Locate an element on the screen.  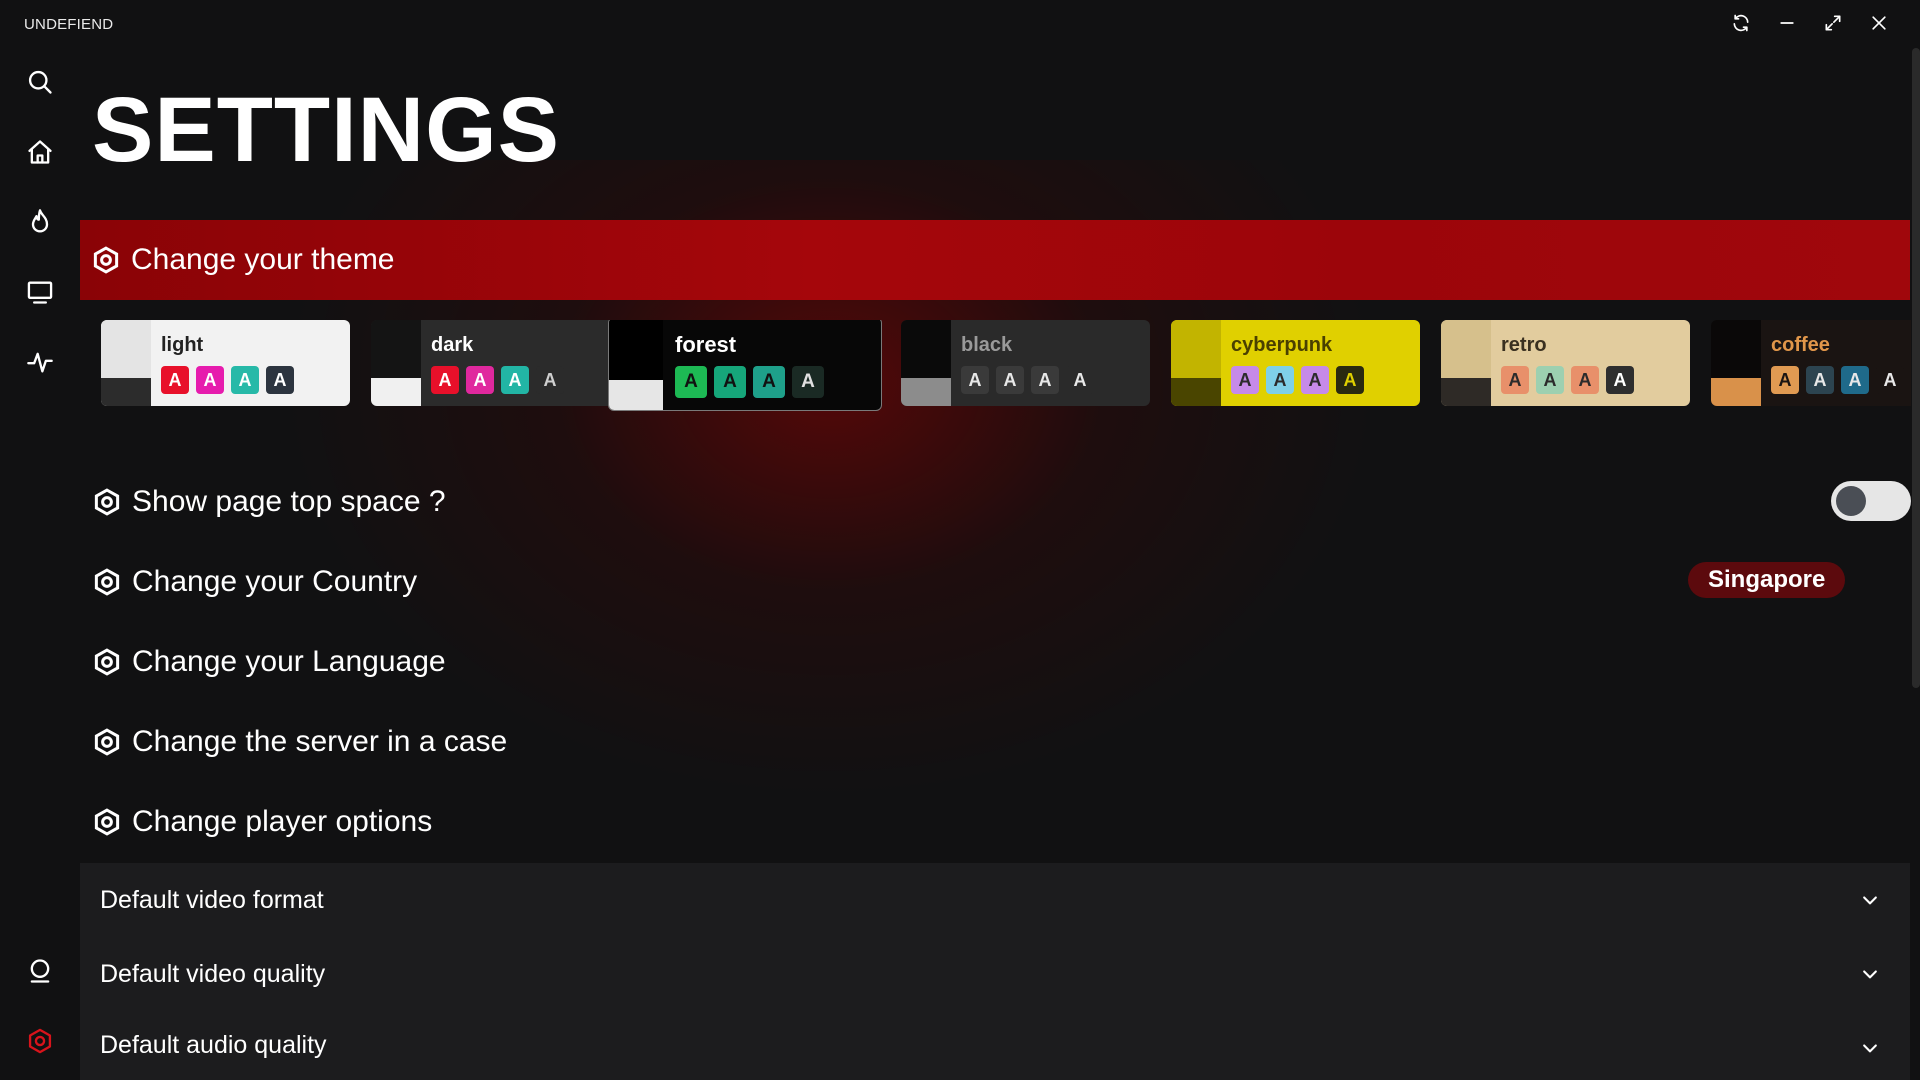
theme-card-cyberpunk: cyberpunk A A A A is located at coordinates (1295, 363).